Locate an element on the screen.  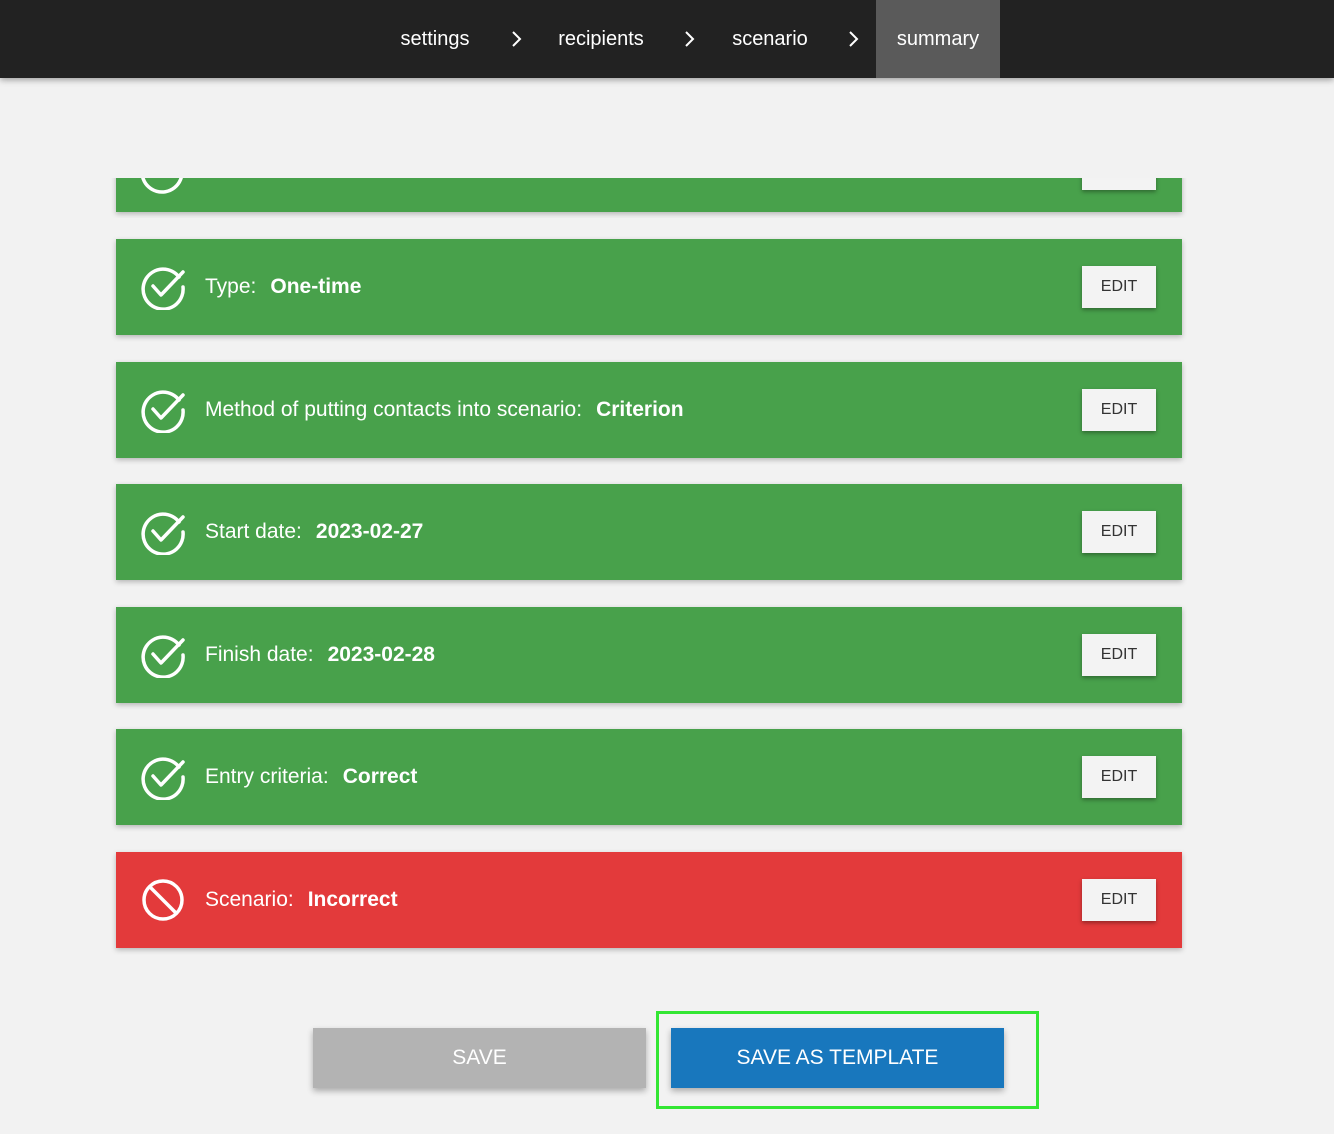
row-value: Criterion is located at coordinates (640, 409).